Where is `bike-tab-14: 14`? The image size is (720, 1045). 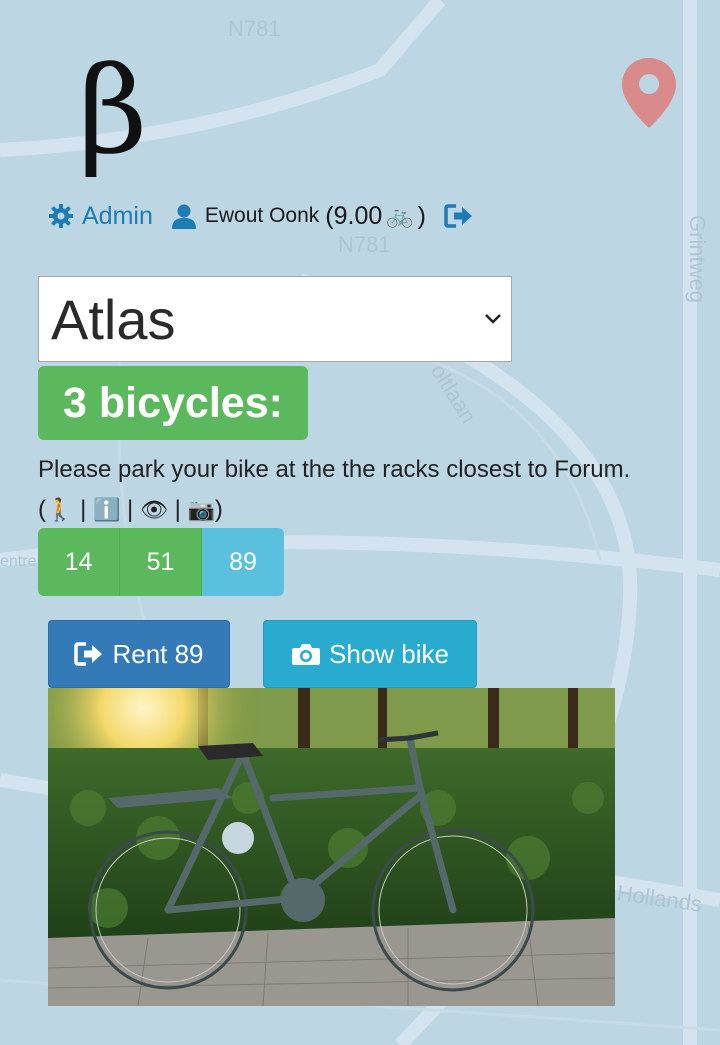 bike-tab-14: 14 is located at coordinates (79, 562).